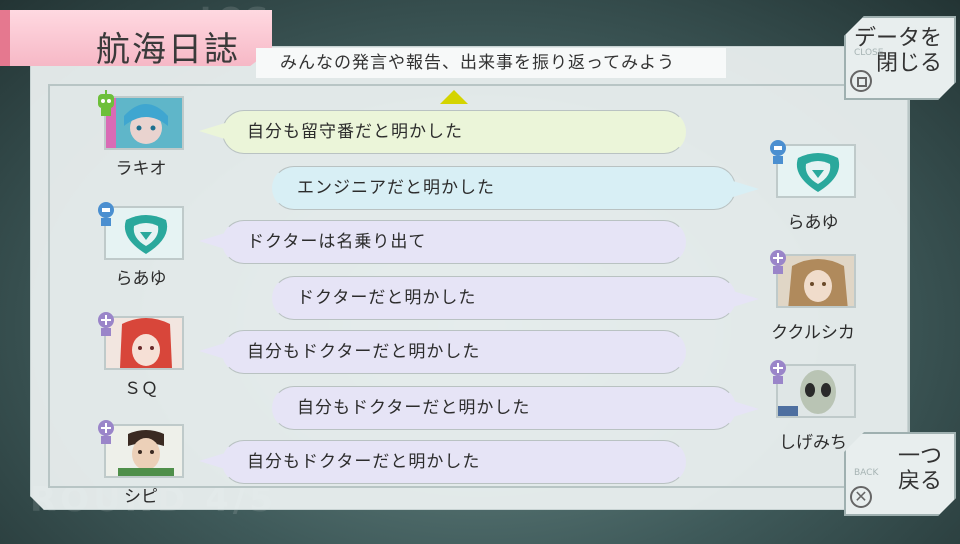 Image resolution: width=960 pixels, height=544 pixels. I want to click on subtitle-bar: みんなの発言や報告、出来事を振り返ってみよう, so click(491, 63).